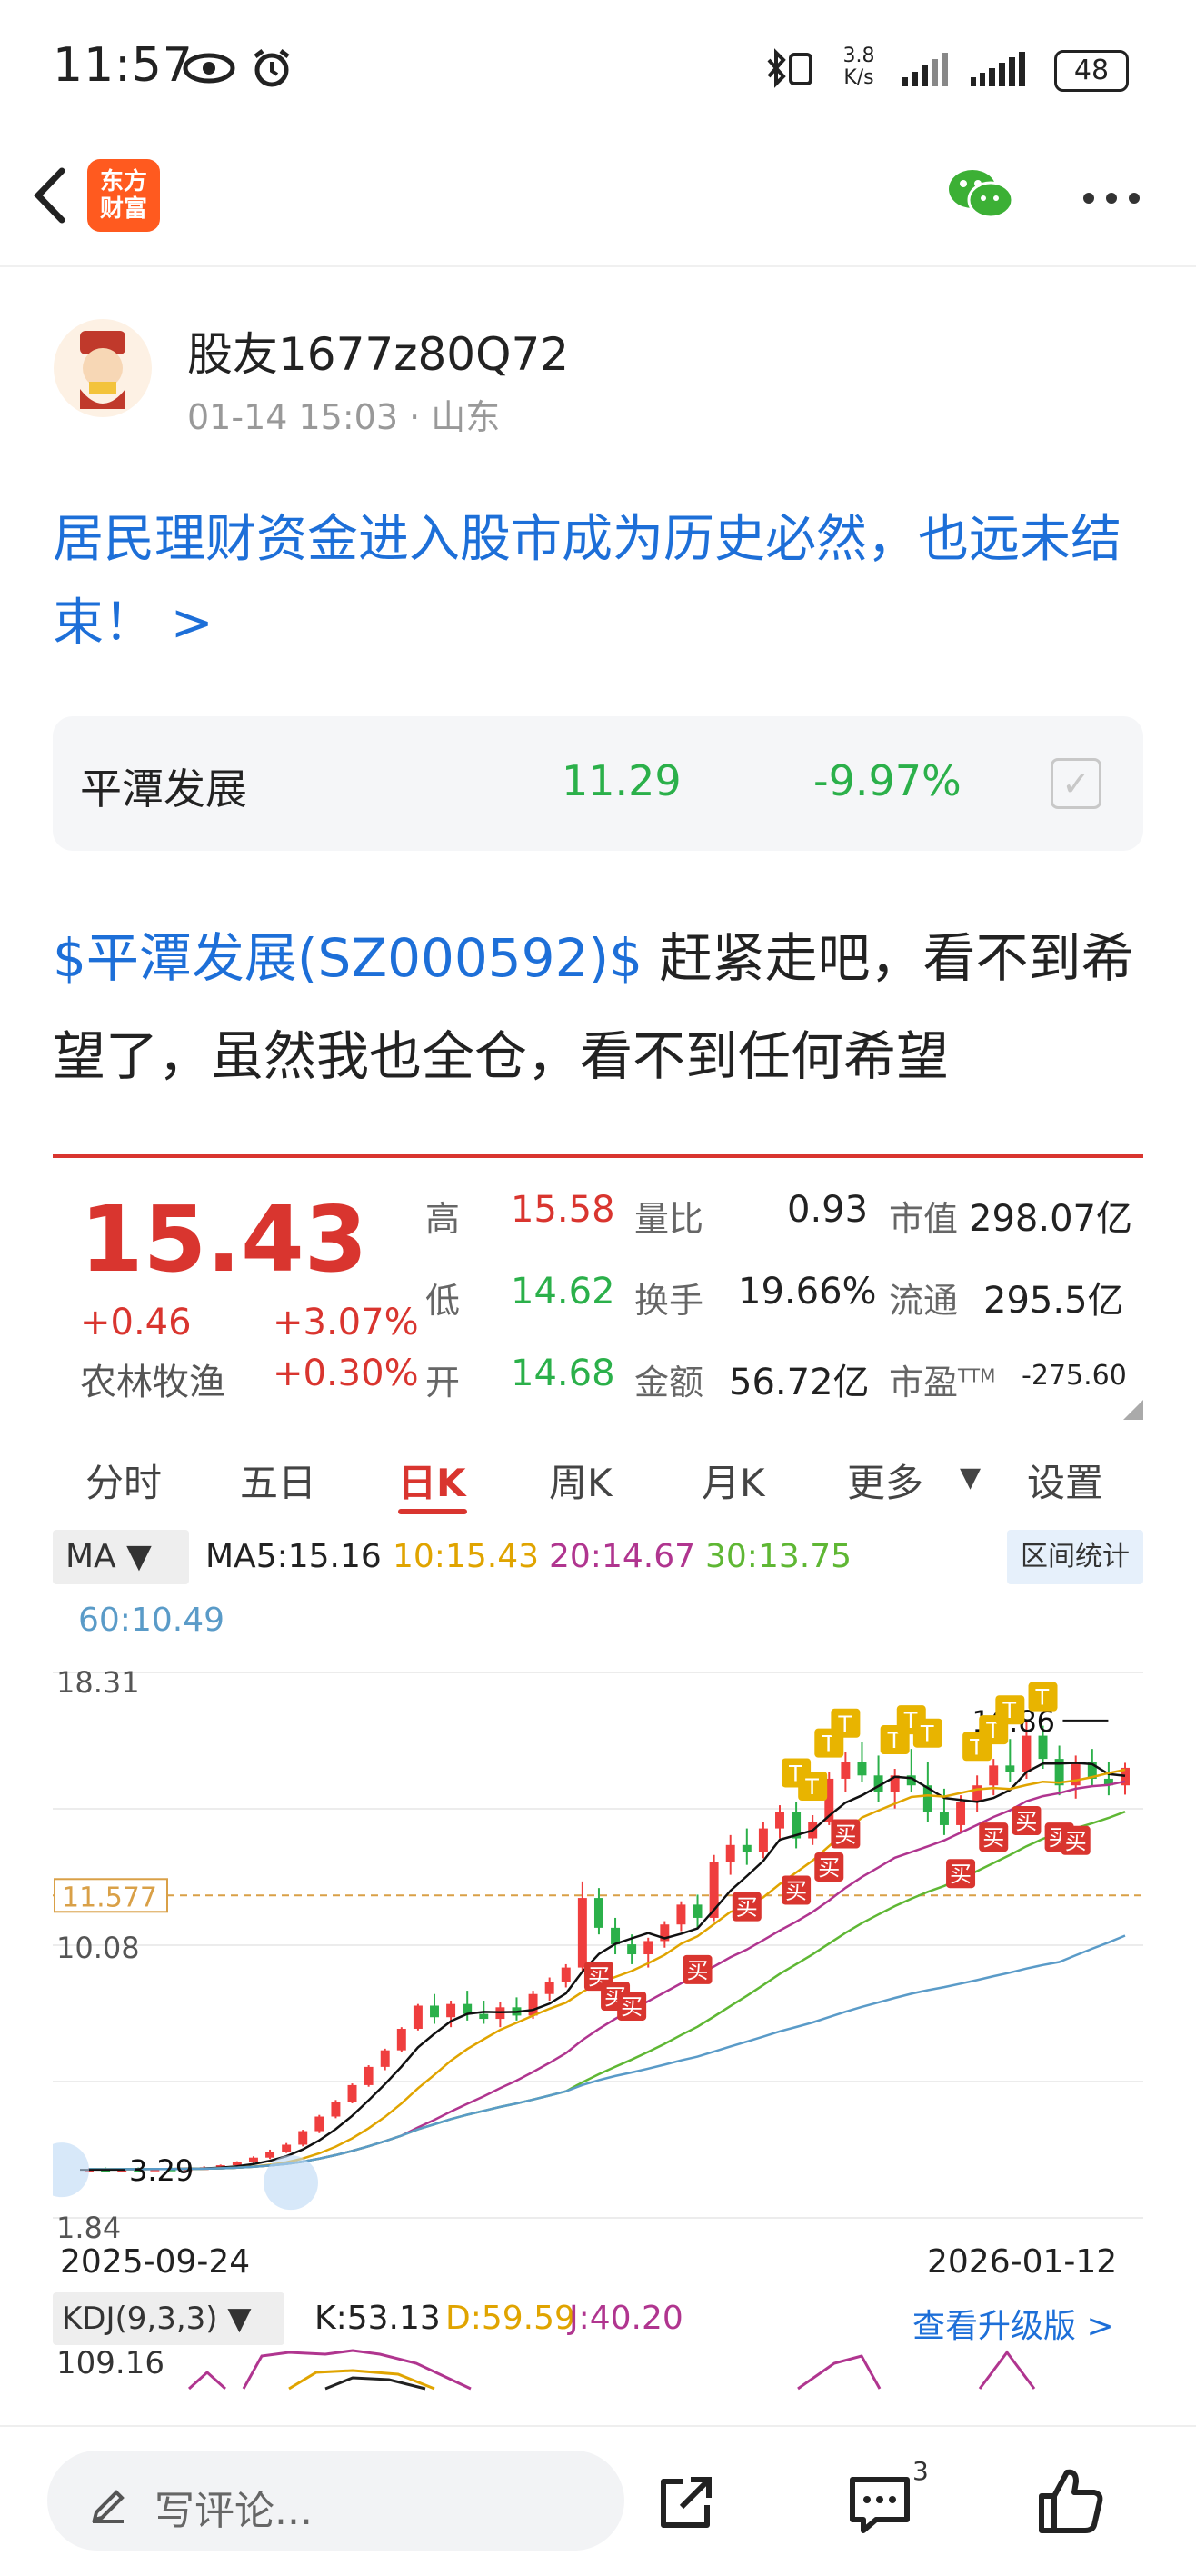  Describe the element at coordinates (443, 1383) in the screenshot. I see `open-label: 开` at that location.